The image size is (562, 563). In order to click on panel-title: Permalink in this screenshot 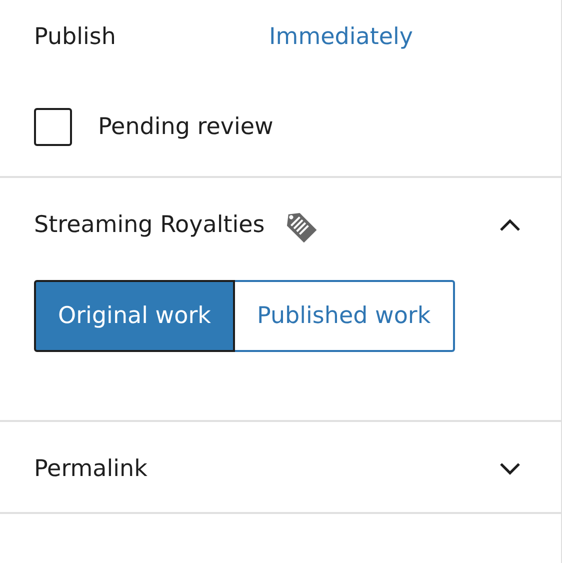, I will do `click(91, 469)`.